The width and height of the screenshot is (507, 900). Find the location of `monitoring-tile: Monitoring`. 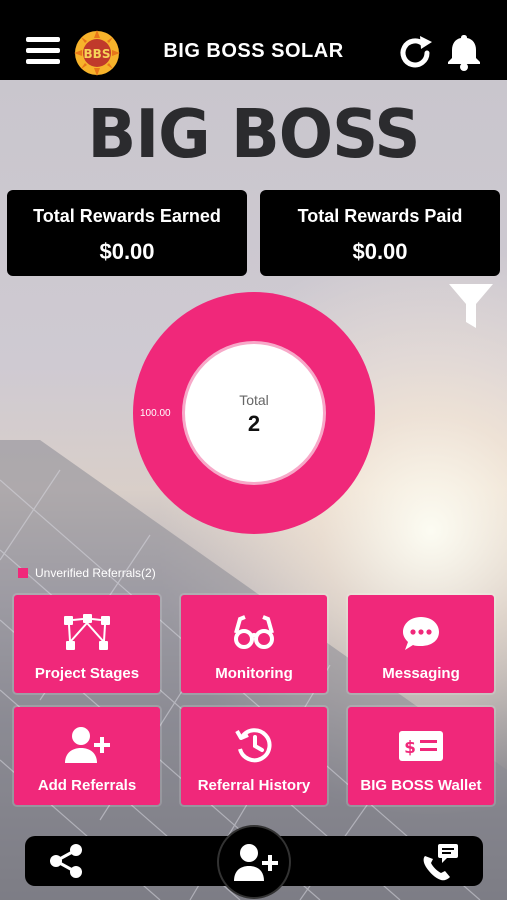

monitoring-tile: Monitoring is located at coordinates (254, 644).